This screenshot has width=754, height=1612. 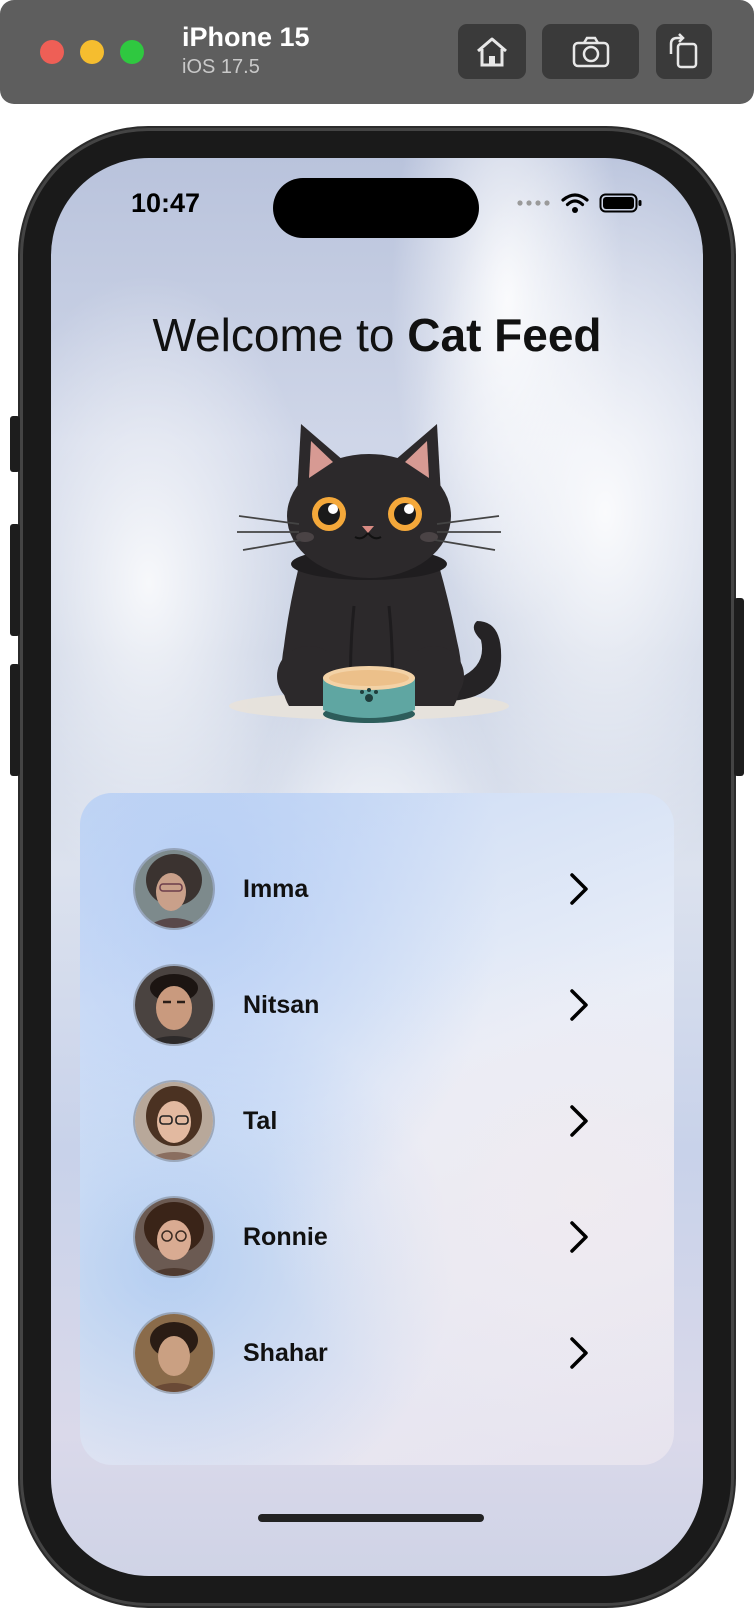 I want to click on user-name: Shahar, so click(x=285, y=1352).